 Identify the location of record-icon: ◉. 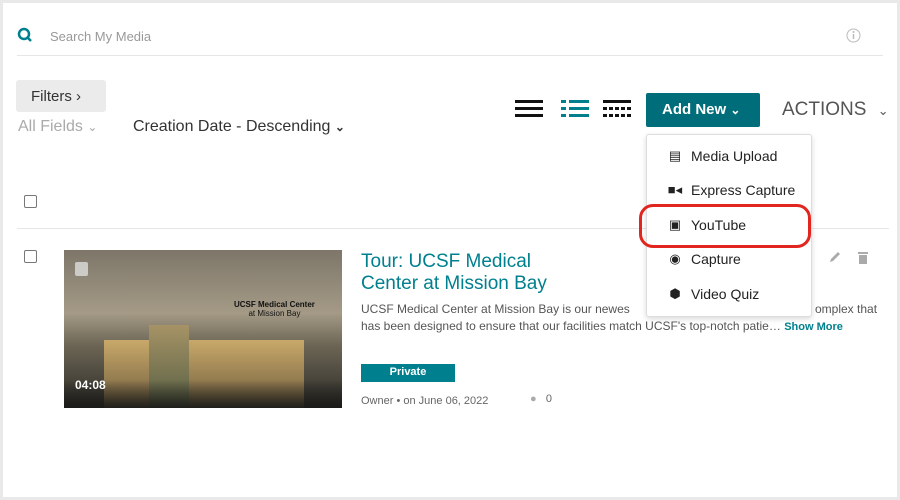
(675, 258).